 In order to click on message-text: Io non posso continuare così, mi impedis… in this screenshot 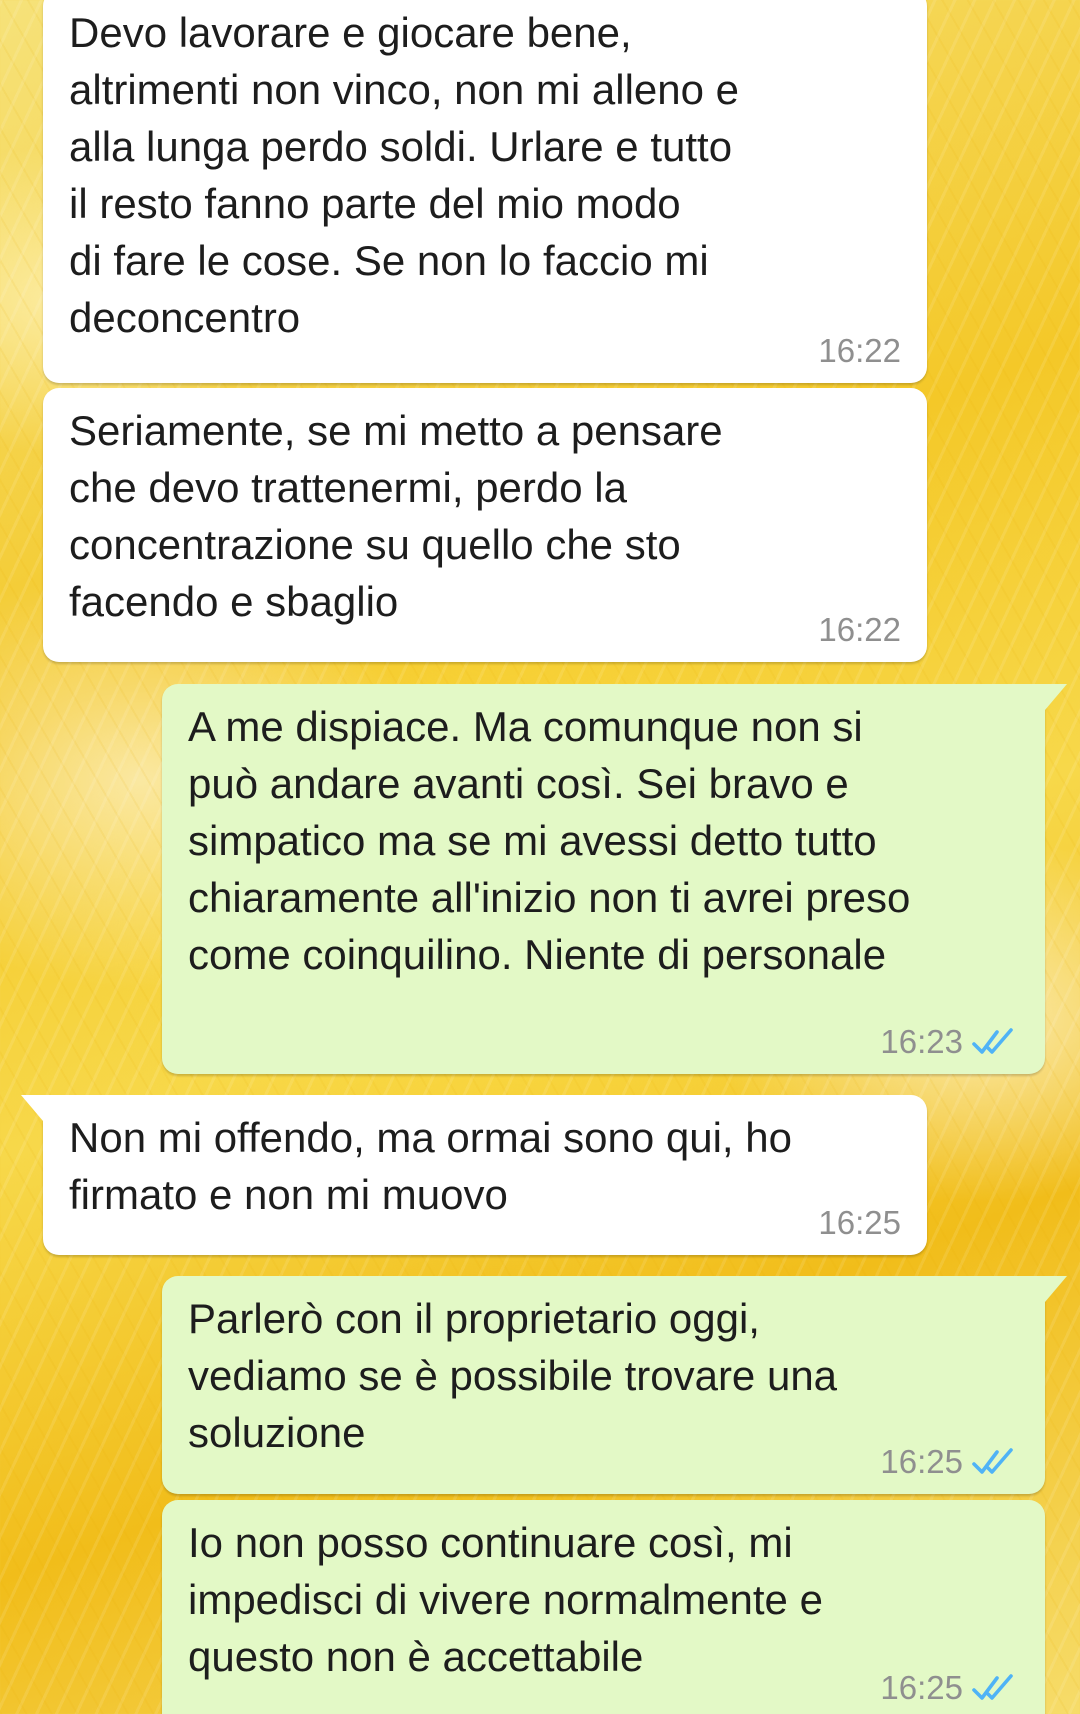, I will do `click(505, 1599)`.